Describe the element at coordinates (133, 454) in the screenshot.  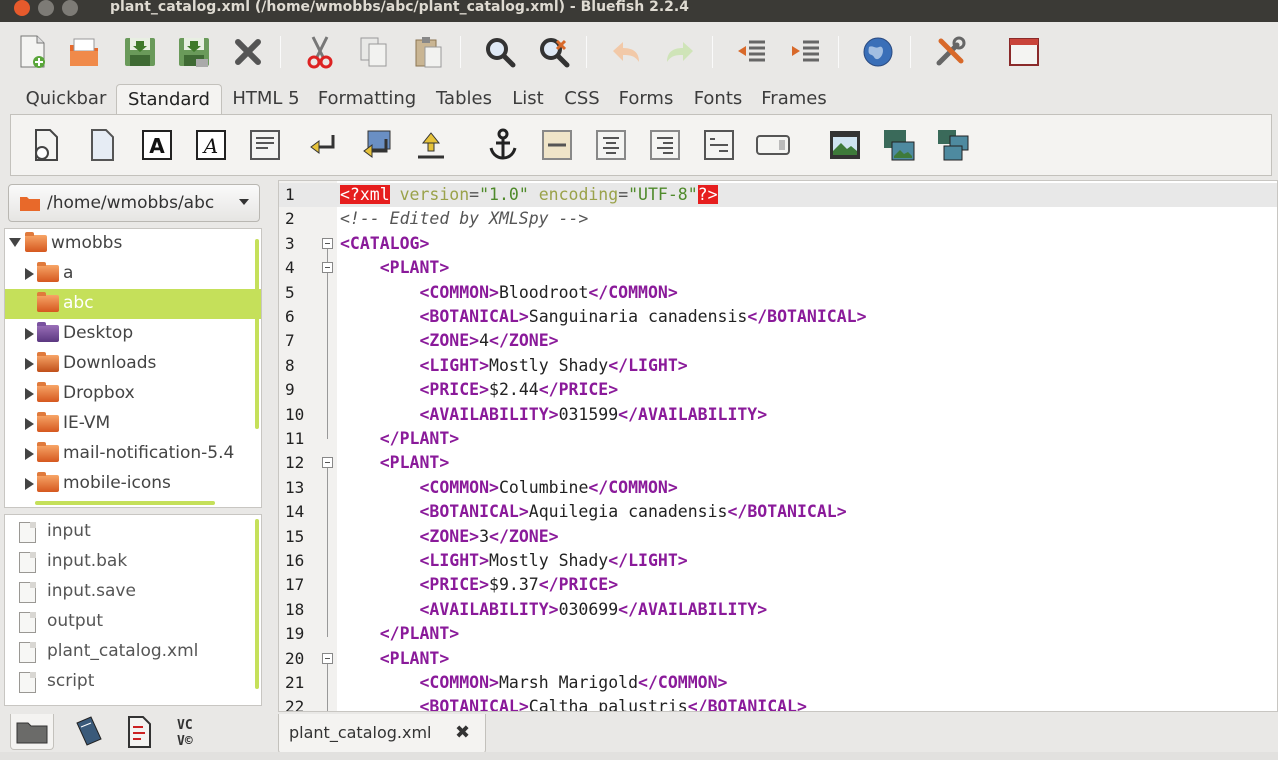
I see `tree-item-mail-notification: mail-notification-5.4` at that location.